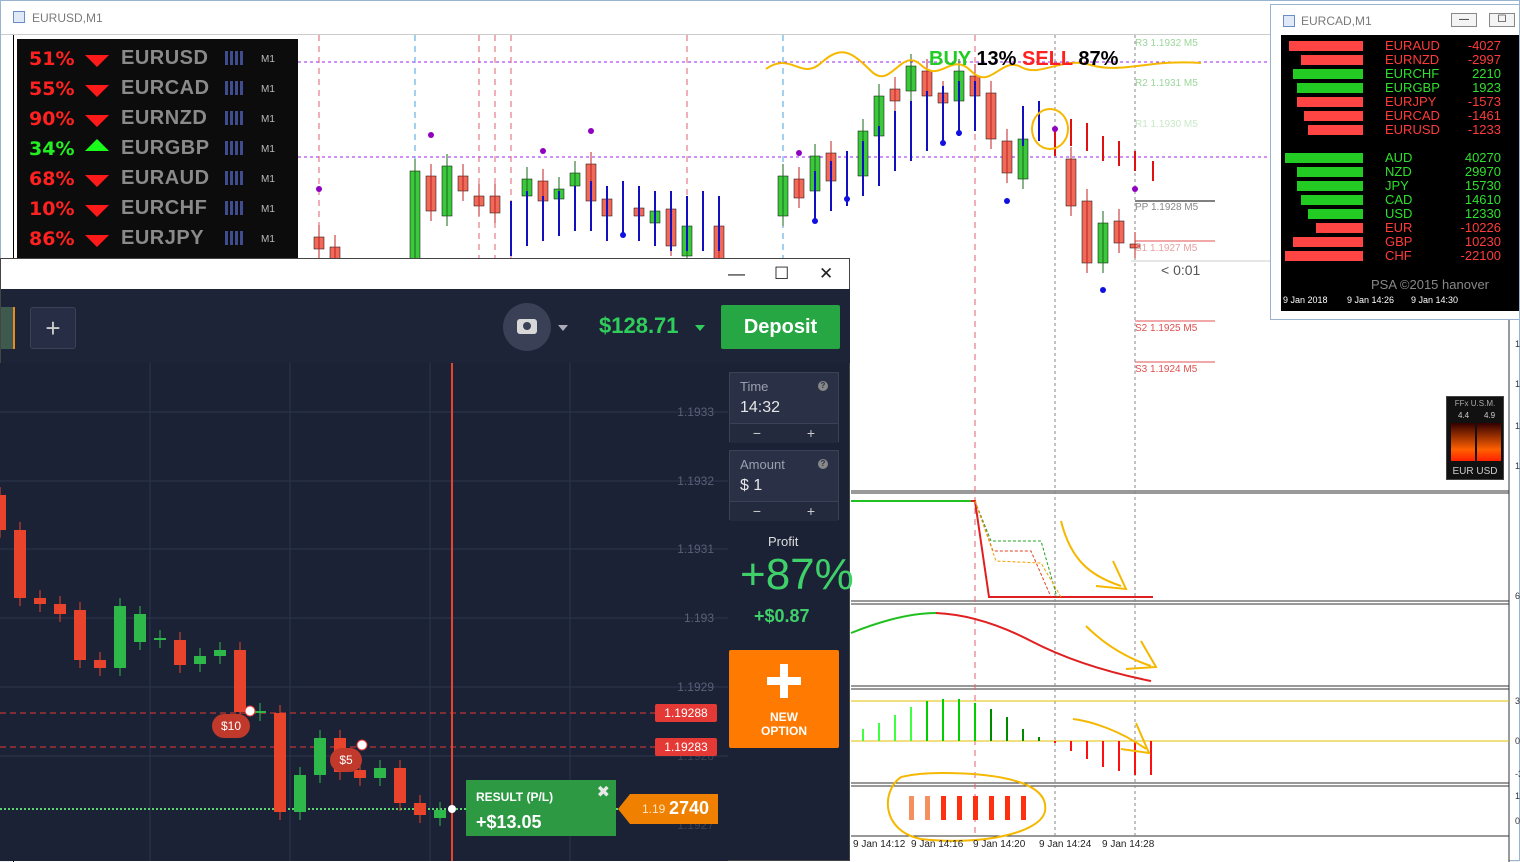 Image resolution: width=1520 pixels, height=862 pixels. I want to click on strength-value: -2997, so click(1484, 59).